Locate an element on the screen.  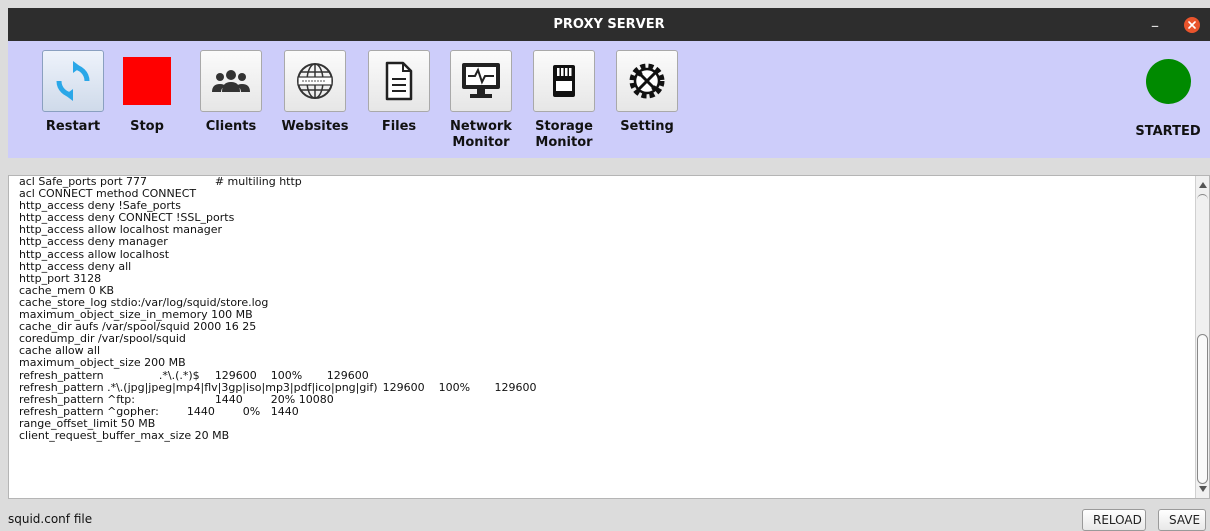
network-monitor-button: Network Monitor is located at coordinates (481, 100).